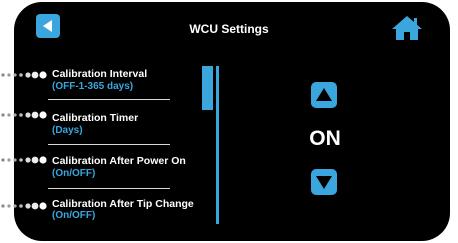 This screenshot has width=458, height=243. I want to click on page-title: WCU Settings, so click(229, 29).